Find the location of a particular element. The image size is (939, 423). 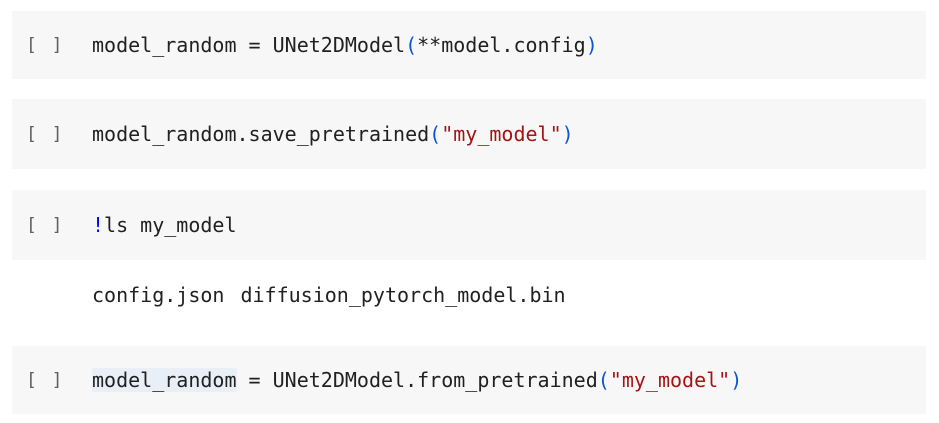

output-file-name: diffusion_pytorch_model.bin is located at coordinates (403, 295).